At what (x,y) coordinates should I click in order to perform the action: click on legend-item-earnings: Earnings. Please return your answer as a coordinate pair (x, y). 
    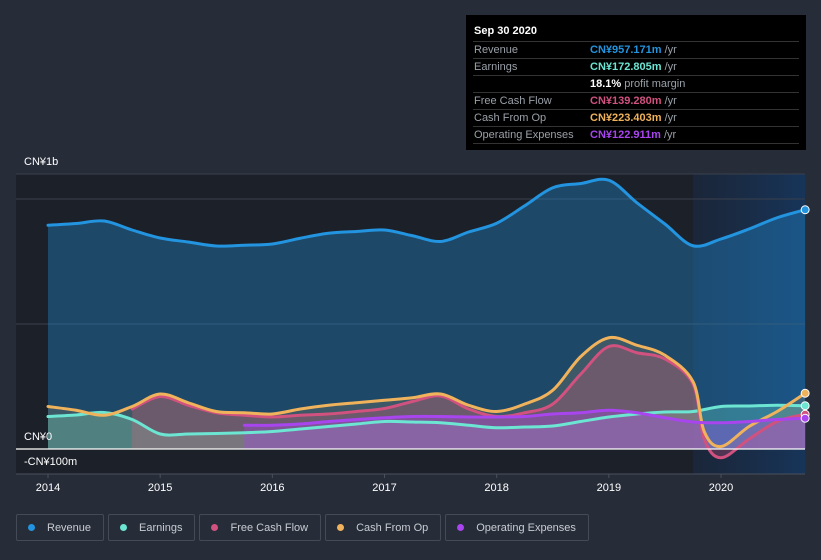
    Looking at the image, I should click on (152, 527).